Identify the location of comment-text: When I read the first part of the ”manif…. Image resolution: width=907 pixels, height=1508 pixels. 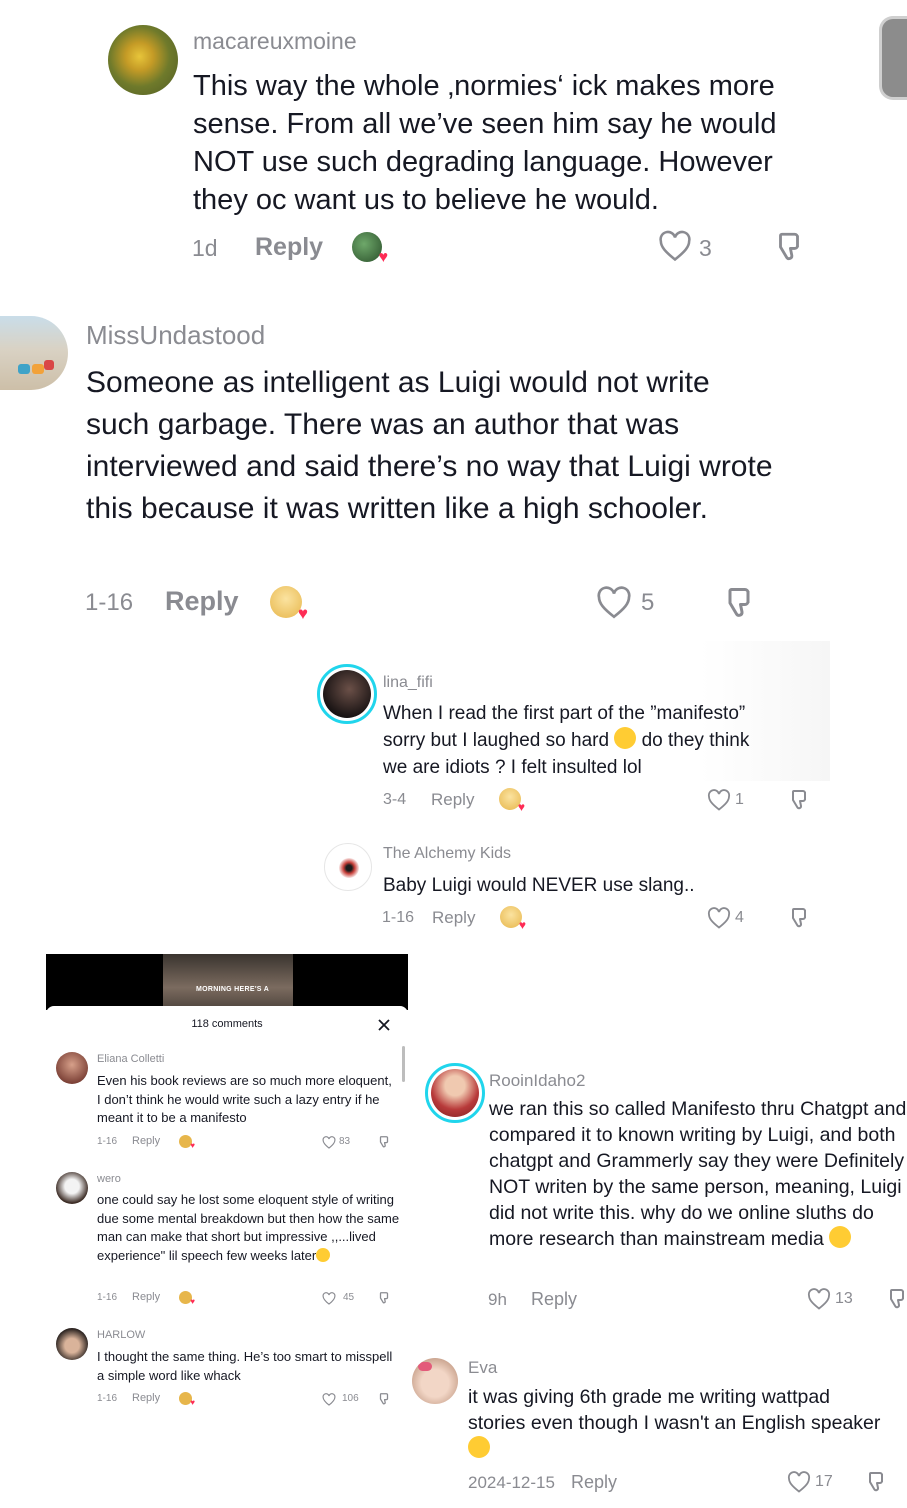
(598, 740).